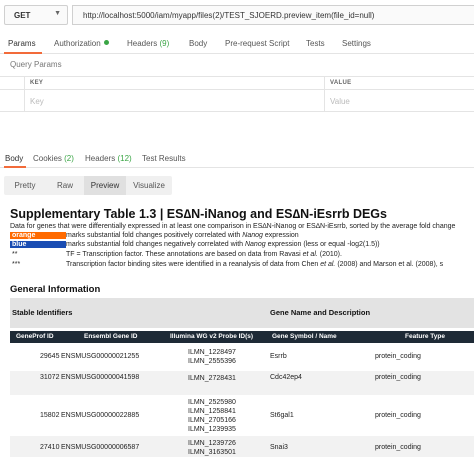  What do you see at coordinates (212, 357) in the screenshot?
I see `probe-ids: ILMN_1228497 ILMN_2555396` at bounding box center [212, 357].